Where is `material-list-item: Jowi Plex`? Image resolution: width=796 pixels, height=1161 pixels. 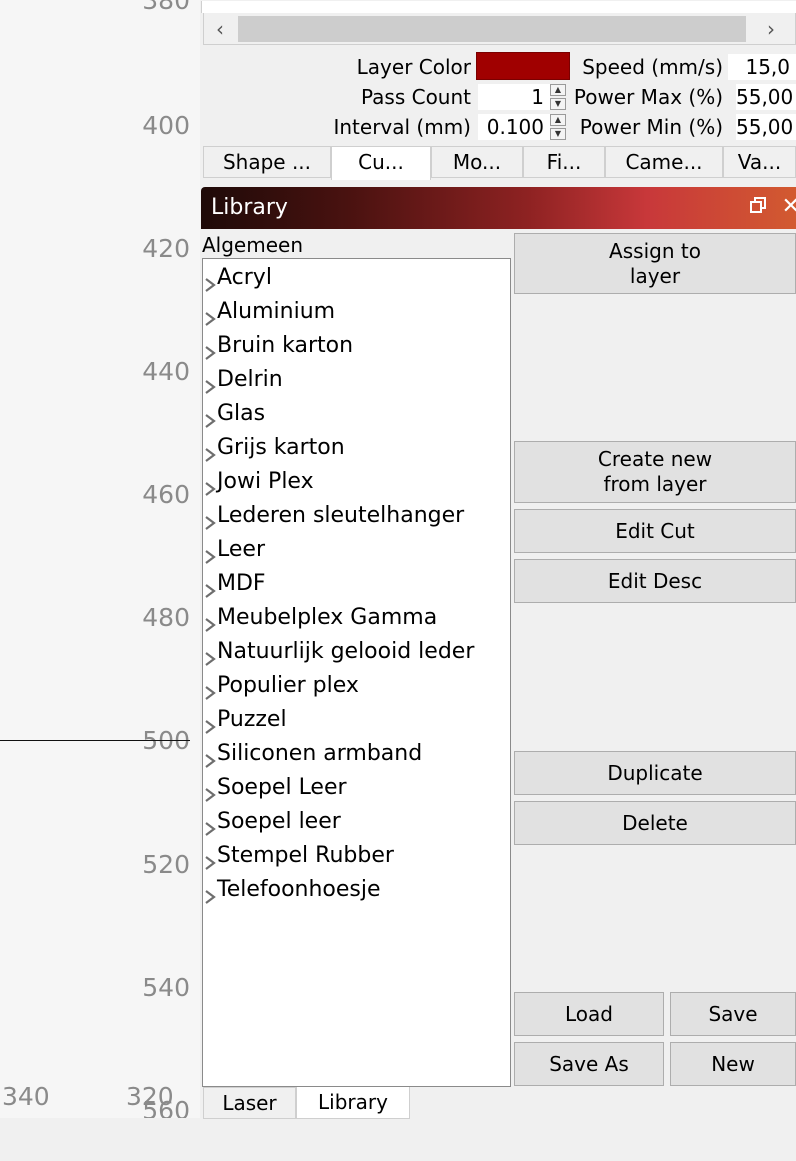
material-list-item: Jowi Plex is located at coordinates (353, 482).